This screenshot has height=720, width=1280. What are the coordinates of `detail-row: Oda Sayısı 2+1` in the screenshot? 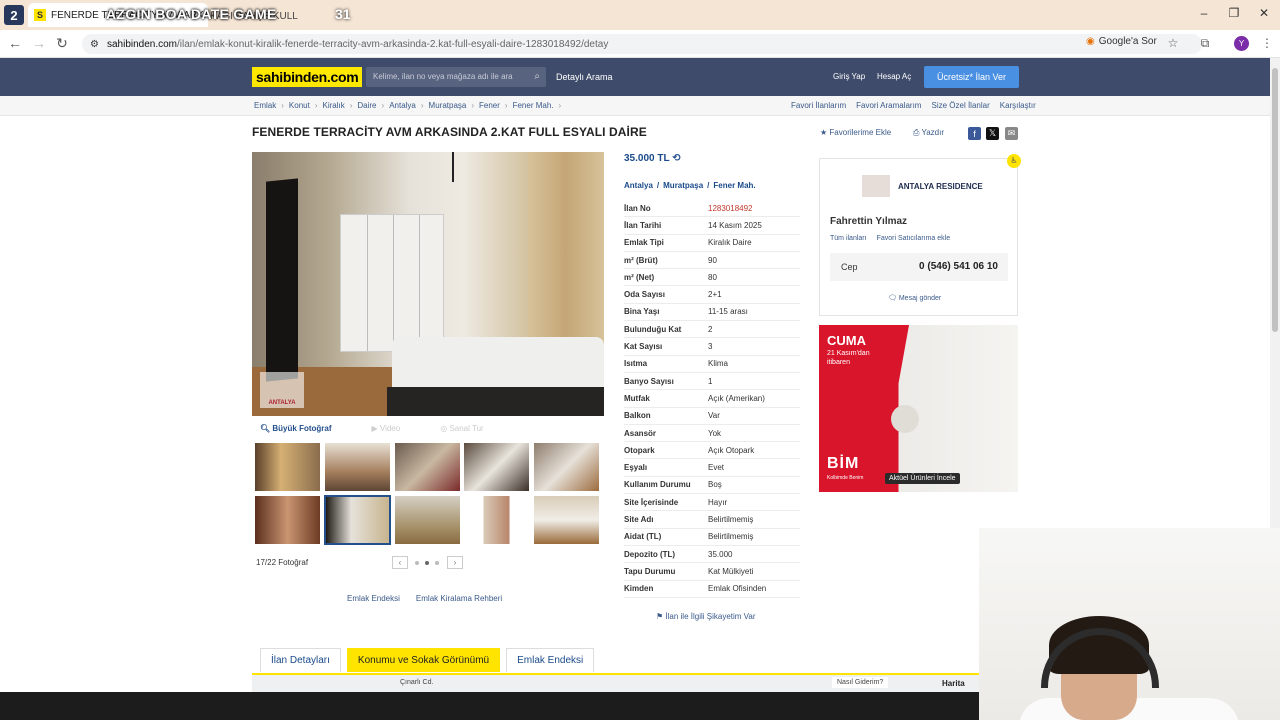 It's located at (712, 295).